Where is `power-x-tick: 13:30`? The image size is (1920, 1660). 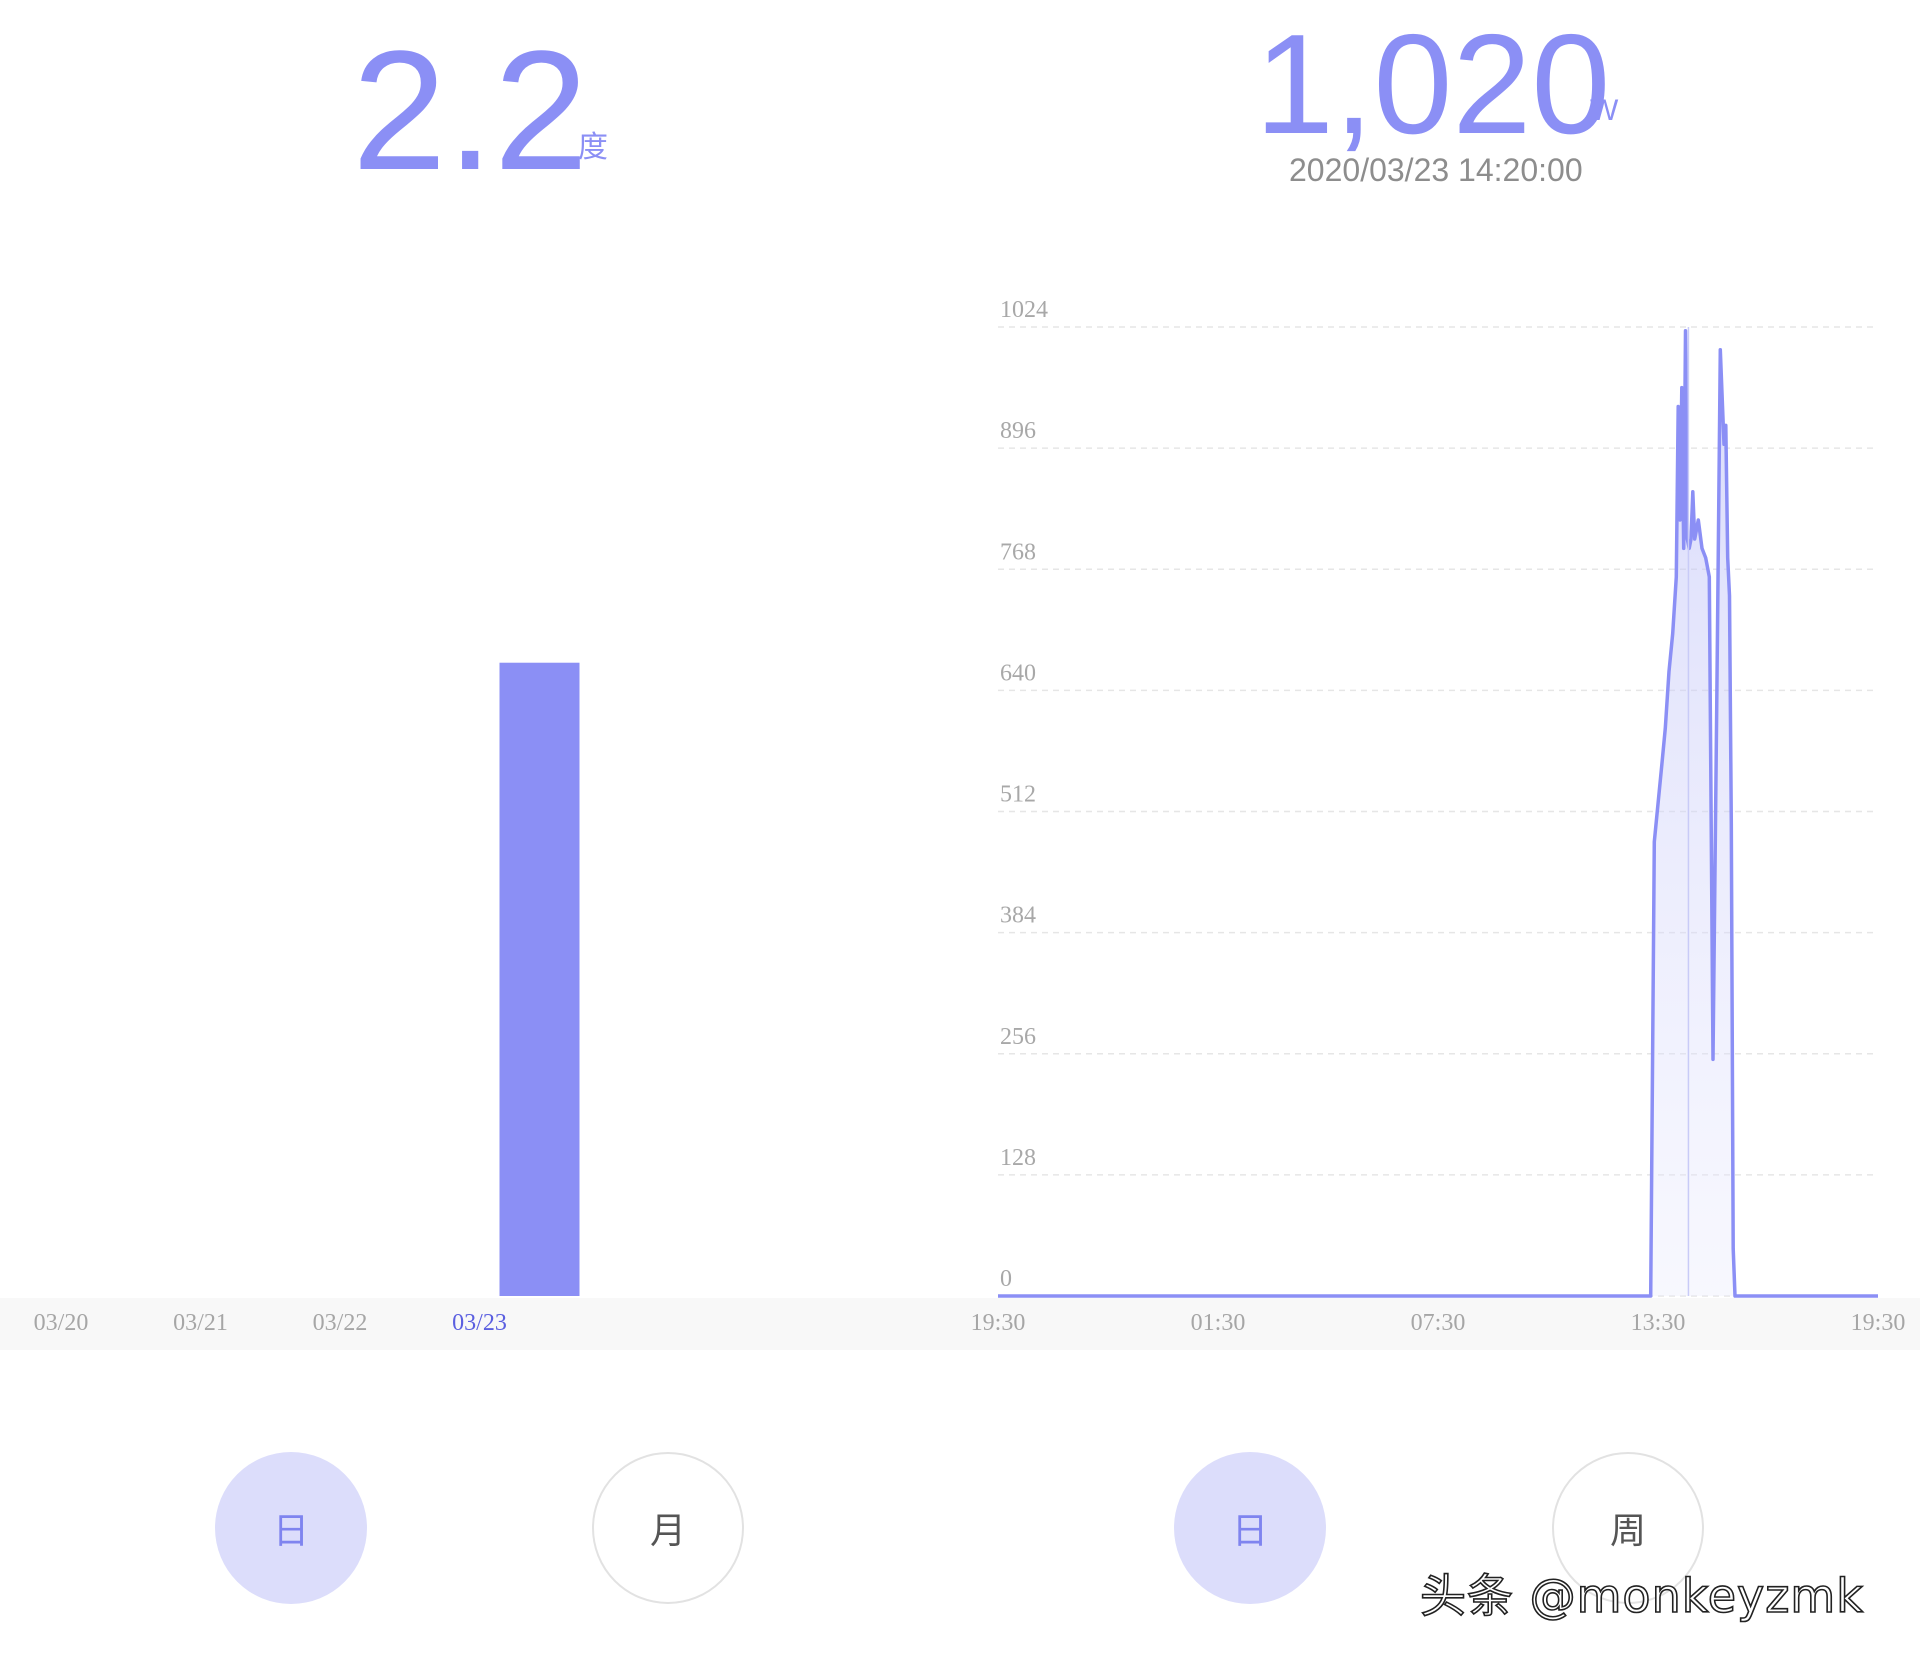
power-x-tick: 13:30 is located at coordinates (1658, 1323).